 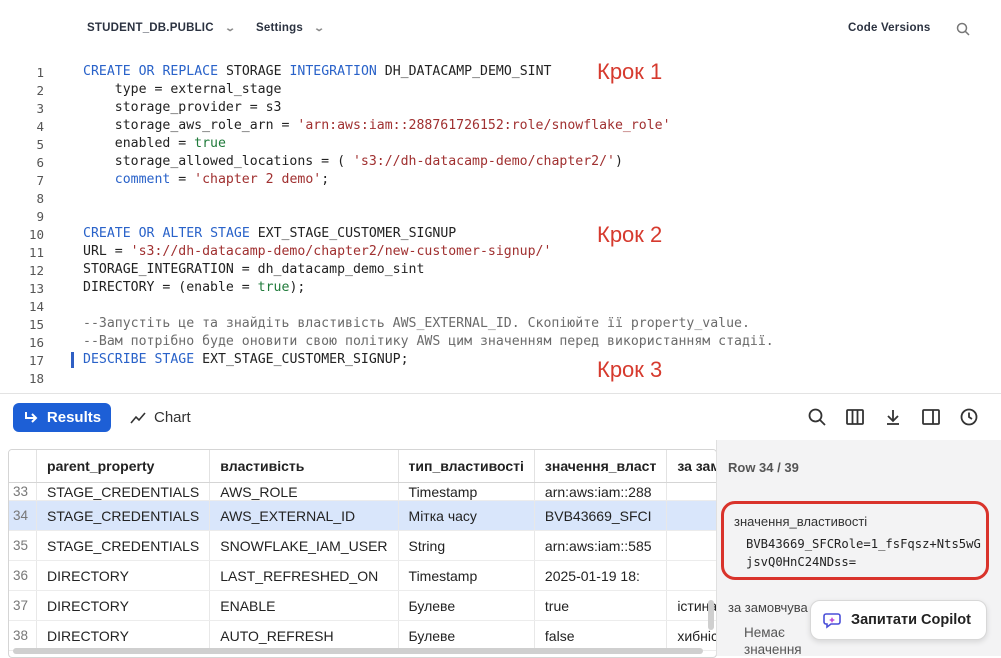 What do you see at coordinates (123, 466) in the screenshot?
I see `column-header: parent_property` at bounding box center [123, 466].